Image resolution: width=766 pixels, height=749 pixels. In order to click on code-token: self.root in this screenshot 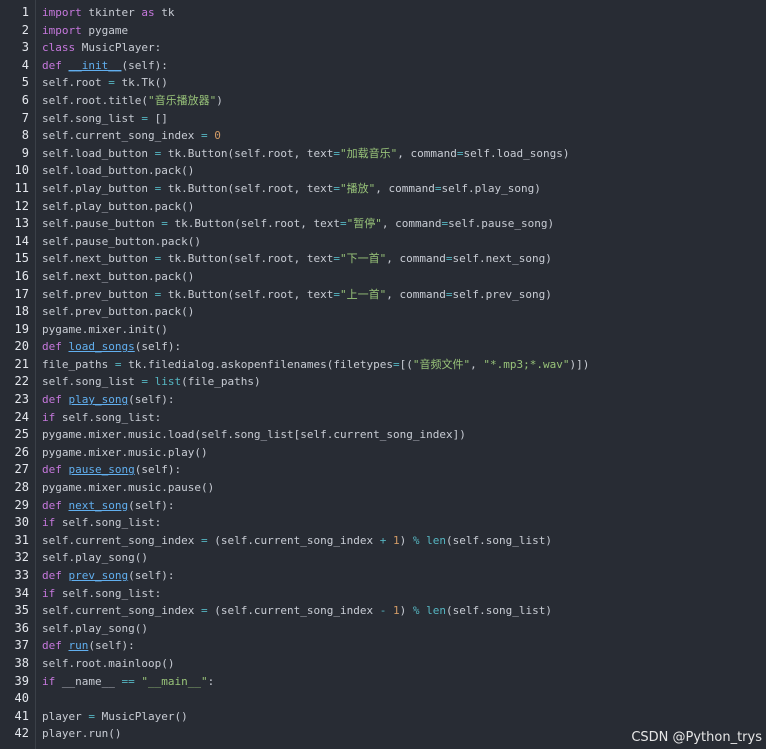, I will do `click(75, 83)`.